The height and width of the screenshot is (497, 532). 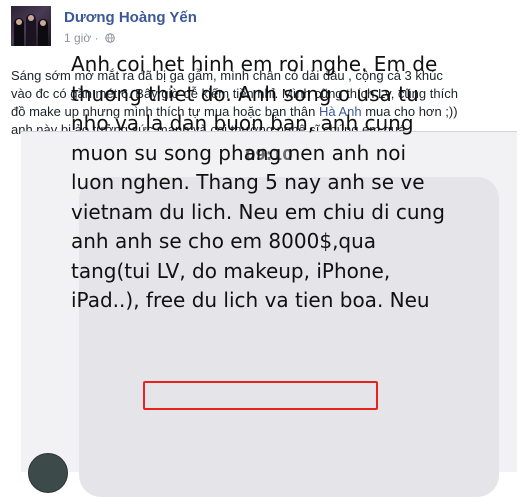 What do you see at coordinates (110, 38) in the screenshot?
I see `globe-icon` at bounding box center [110, 38].